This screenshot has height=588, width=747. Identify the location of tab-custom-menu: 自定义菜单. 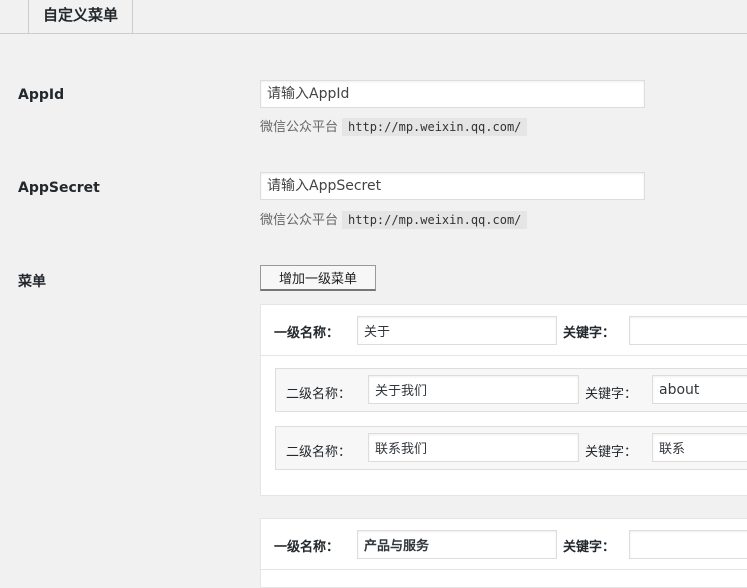
(80, 16).